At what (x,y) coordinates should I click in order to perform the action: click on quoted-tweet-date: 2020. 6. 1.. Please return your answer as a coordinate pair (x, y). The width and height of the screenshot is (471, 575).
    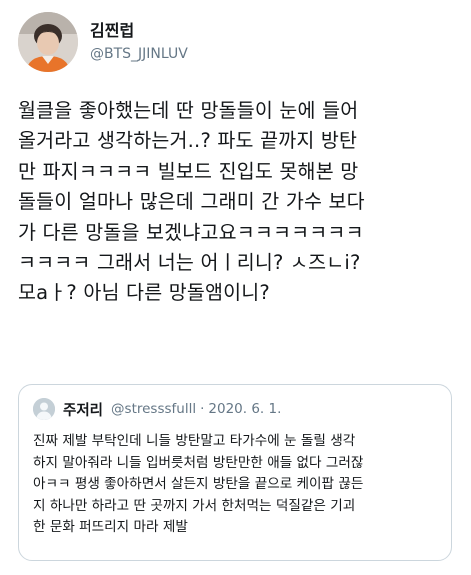
    Looking at the image, I should click on (244, 409).